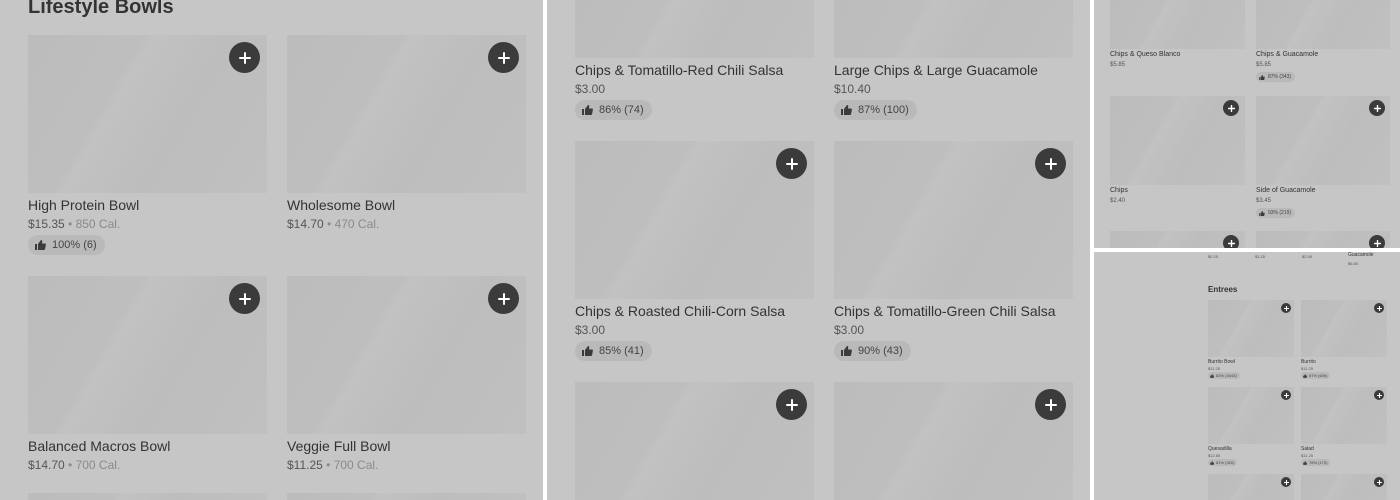 The height and width of the screenshot is (500, 1400). What do you see at coordinates (98, 224) in the screenshot?
I see `menu-item-calories: 850 Cal.` at bounding box center [98, 224].